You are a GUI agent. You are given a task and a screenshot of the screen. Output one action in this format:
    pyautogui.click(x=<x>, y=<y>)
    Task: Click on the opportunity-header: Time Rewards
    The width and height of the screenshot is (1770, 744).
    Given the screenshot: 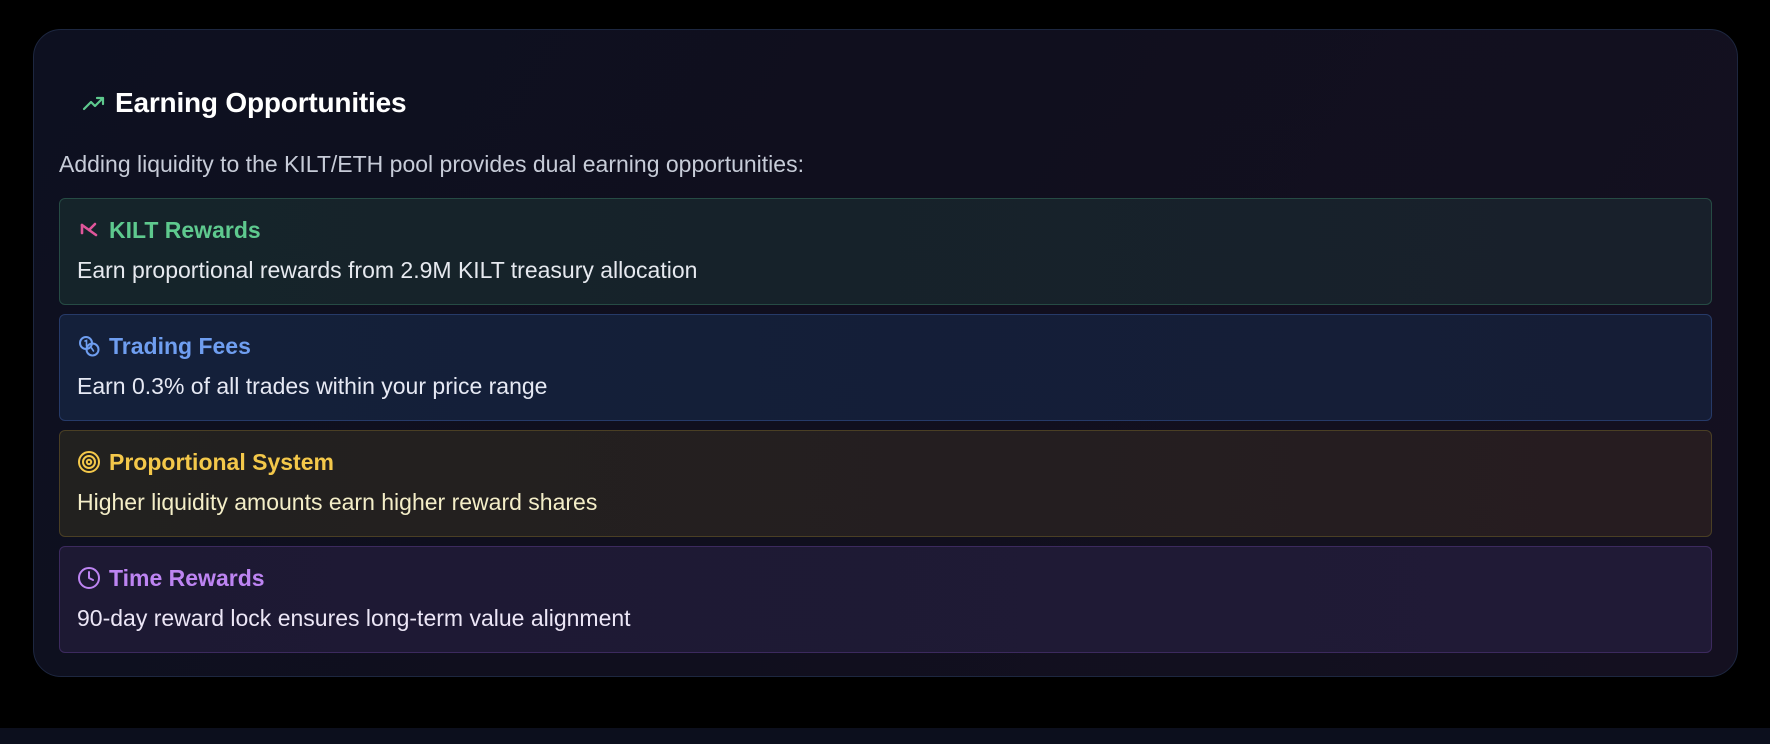 What is the action you would take?
    pyautogui.click(x=171, y=578)
    